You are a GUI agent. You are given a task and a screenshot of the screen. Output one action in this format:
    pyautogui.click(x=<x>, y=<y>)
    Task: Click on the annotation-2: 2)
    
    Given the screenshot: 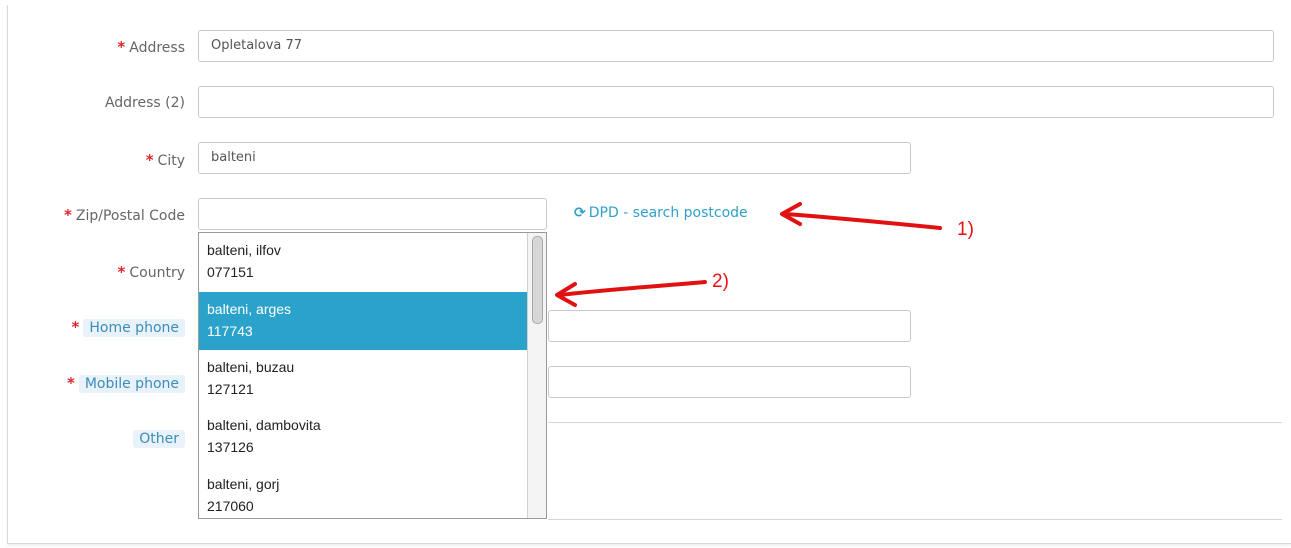 What is the action you would take?
    pyautogui.click(x=720, y=281)
    